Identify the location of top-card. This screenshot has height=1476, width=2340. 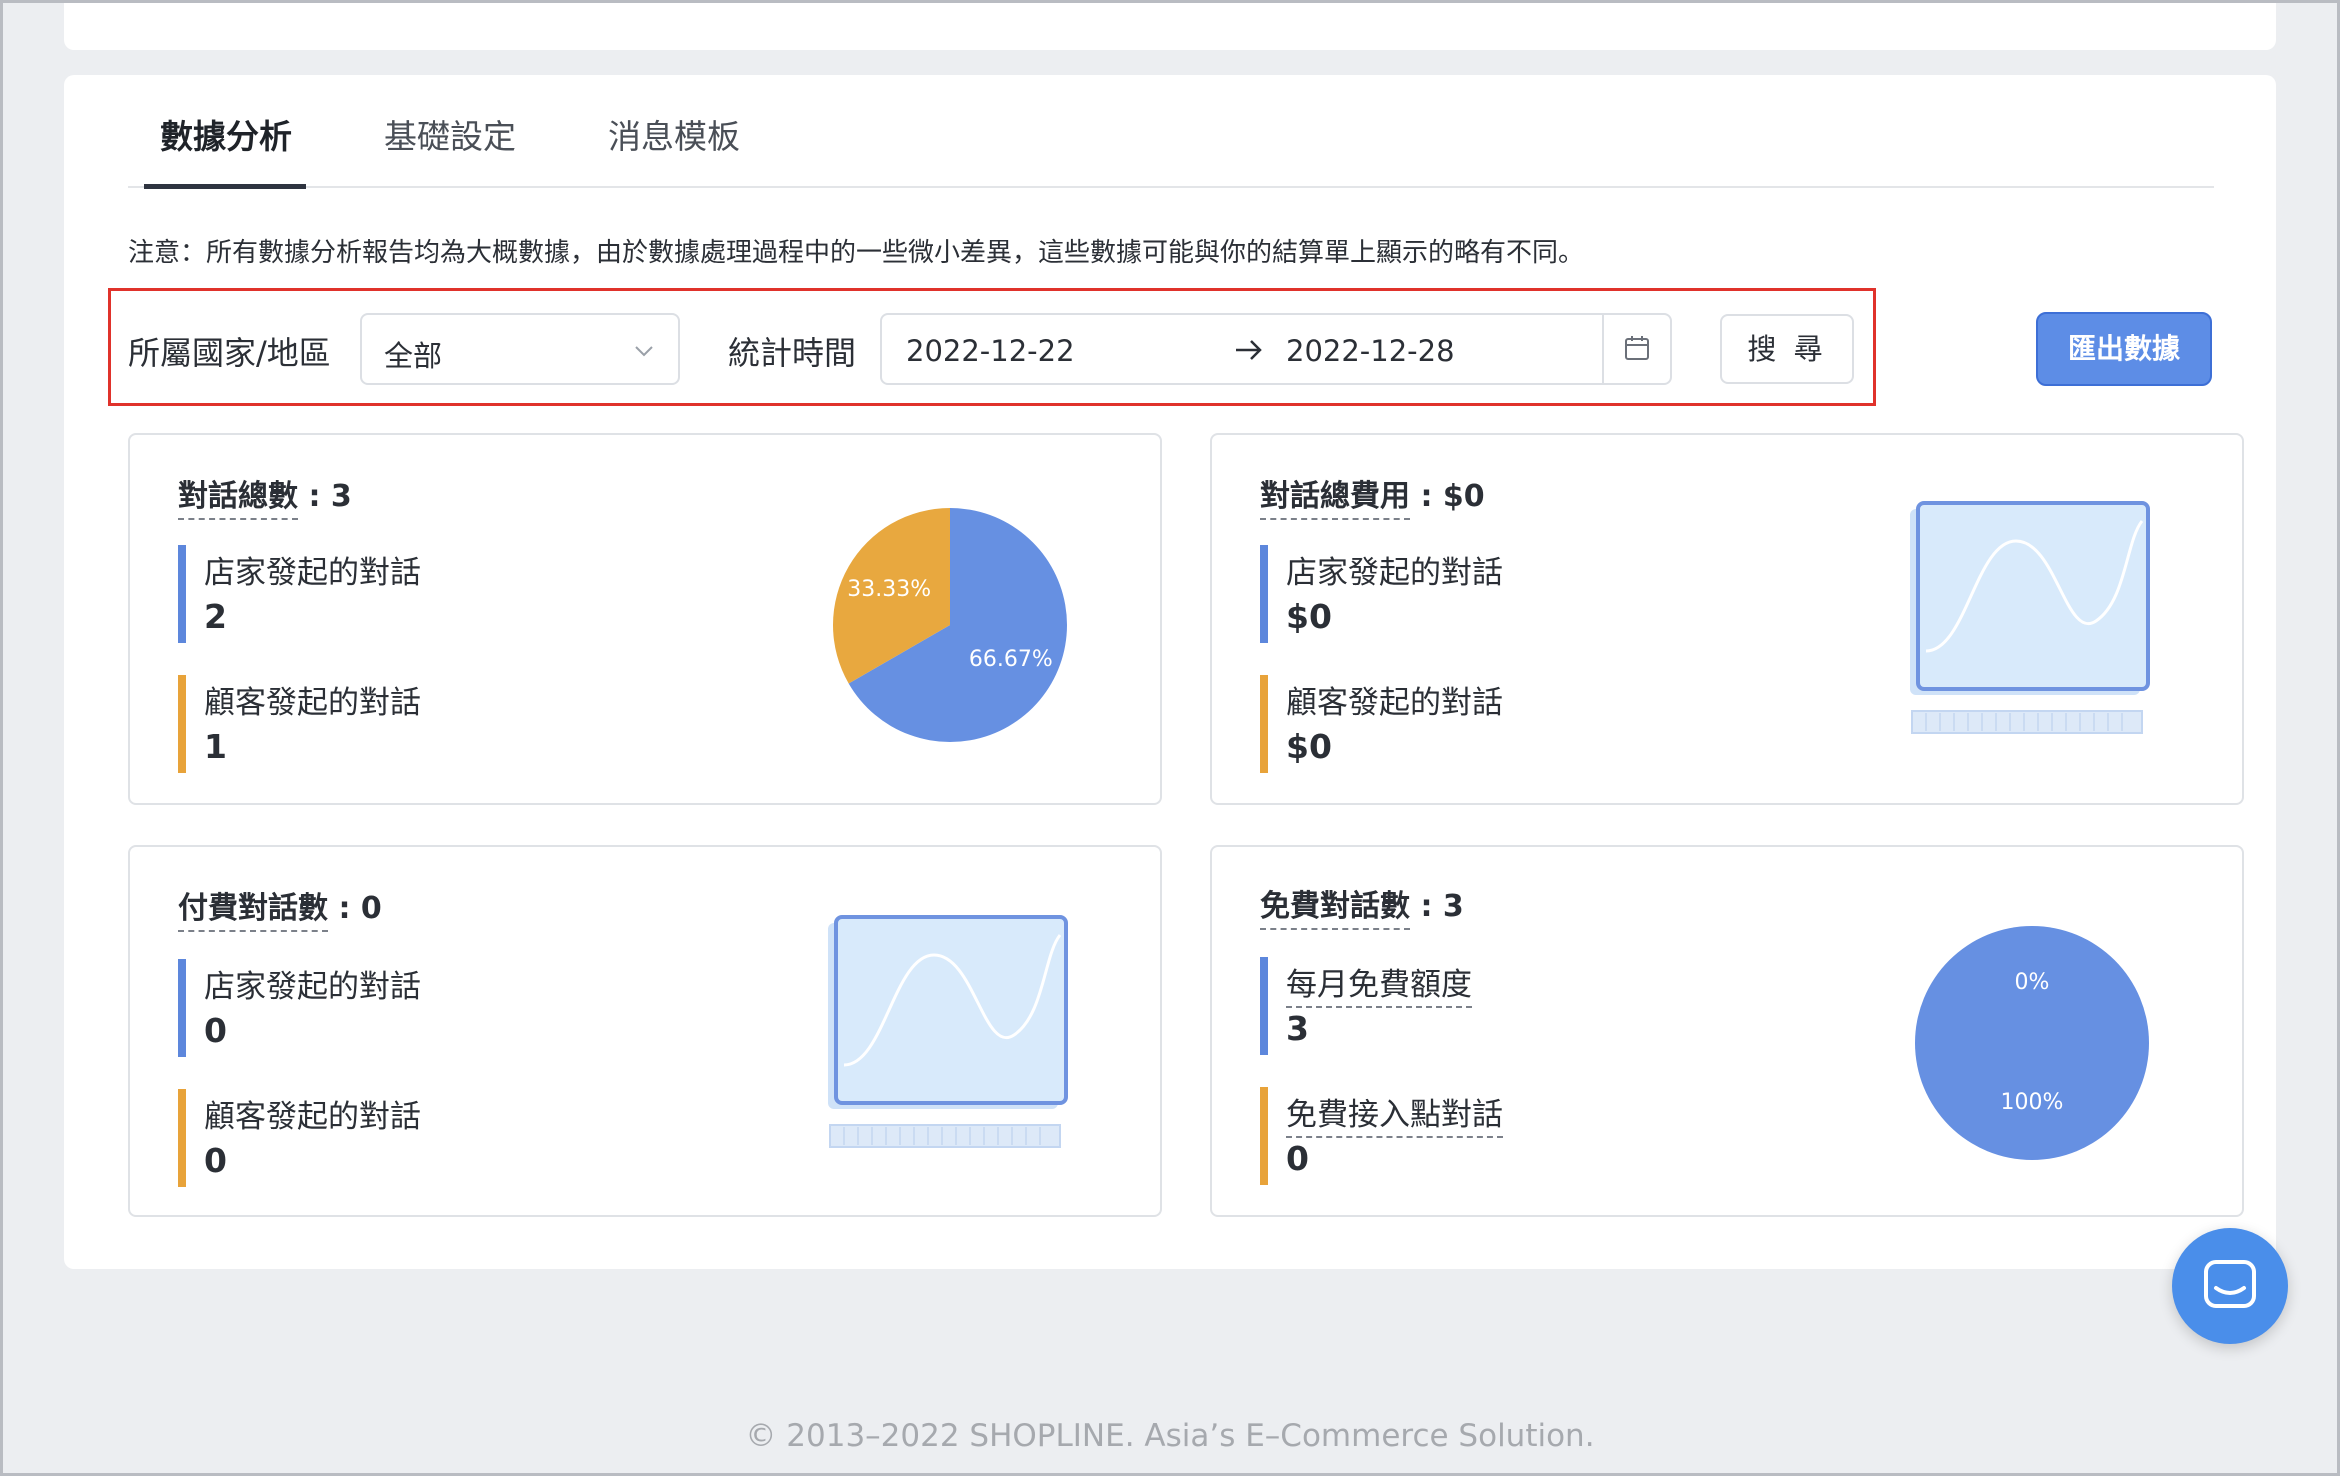
(1170, 25).